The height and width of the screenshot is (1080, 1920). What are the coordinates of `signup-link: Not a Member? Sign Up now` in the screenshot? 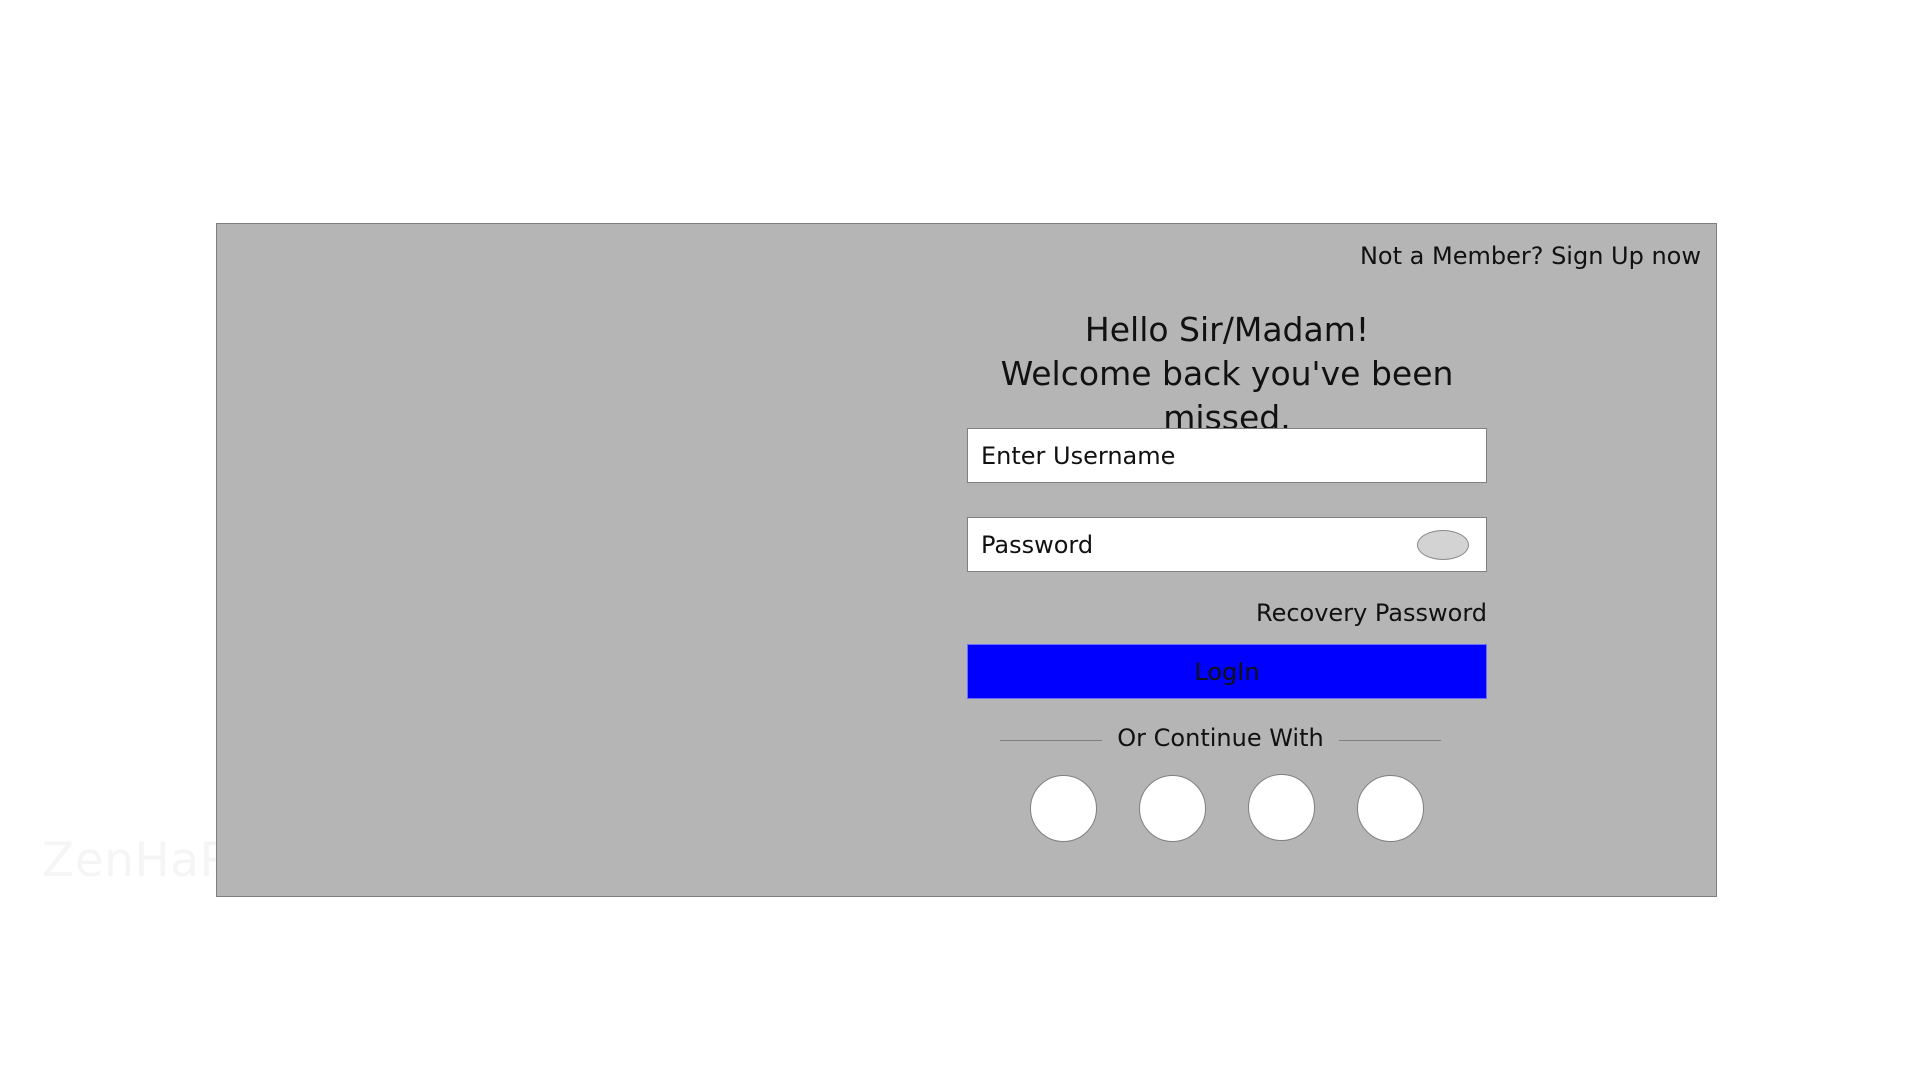 It's located at (1530, 256).